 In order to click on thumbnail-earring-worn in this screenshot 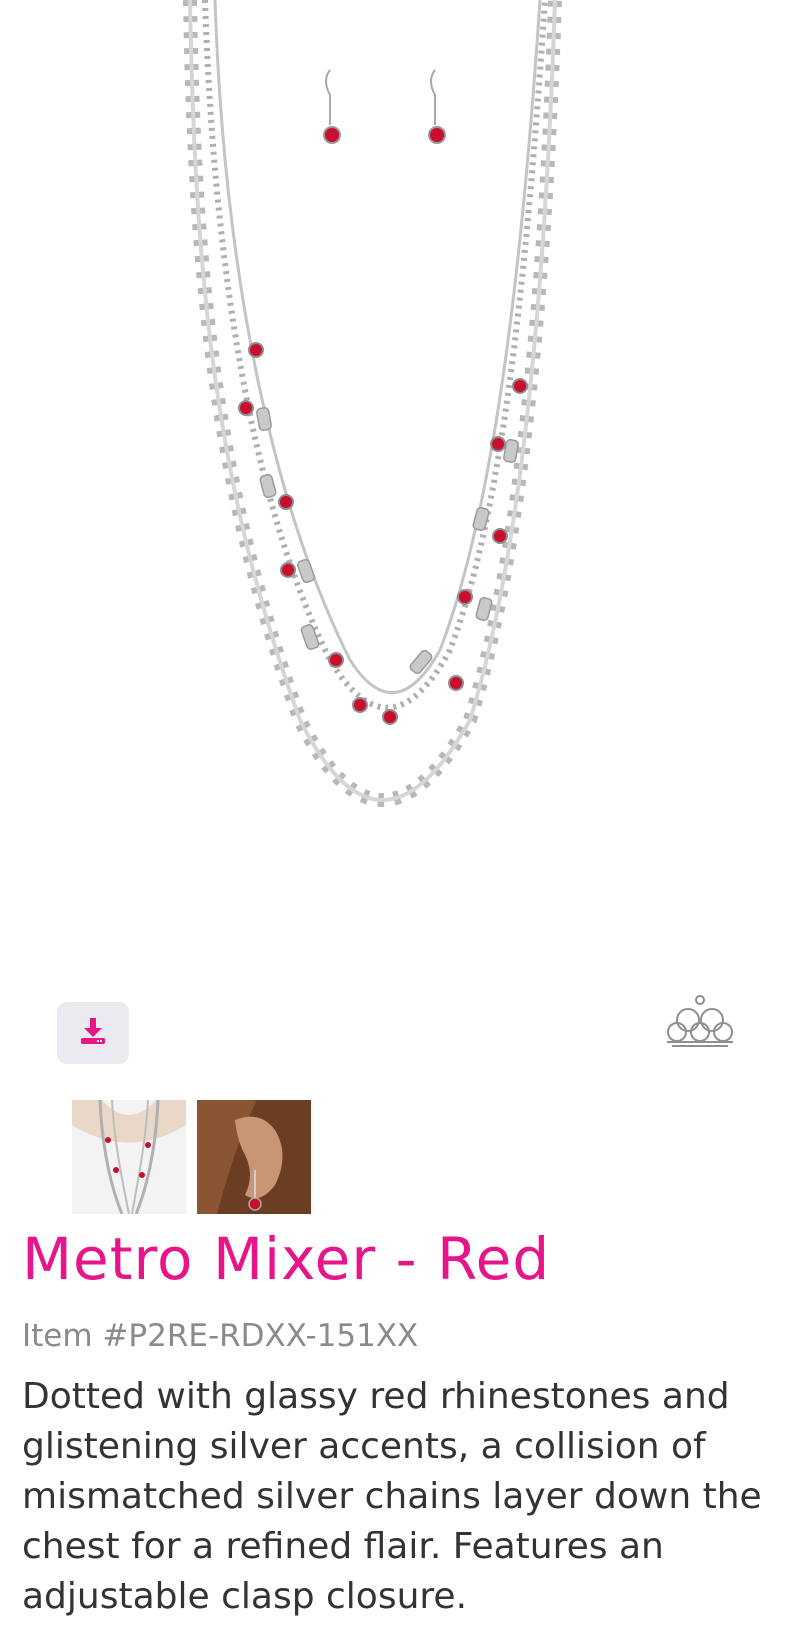, I will do `click(254, 1157)`.